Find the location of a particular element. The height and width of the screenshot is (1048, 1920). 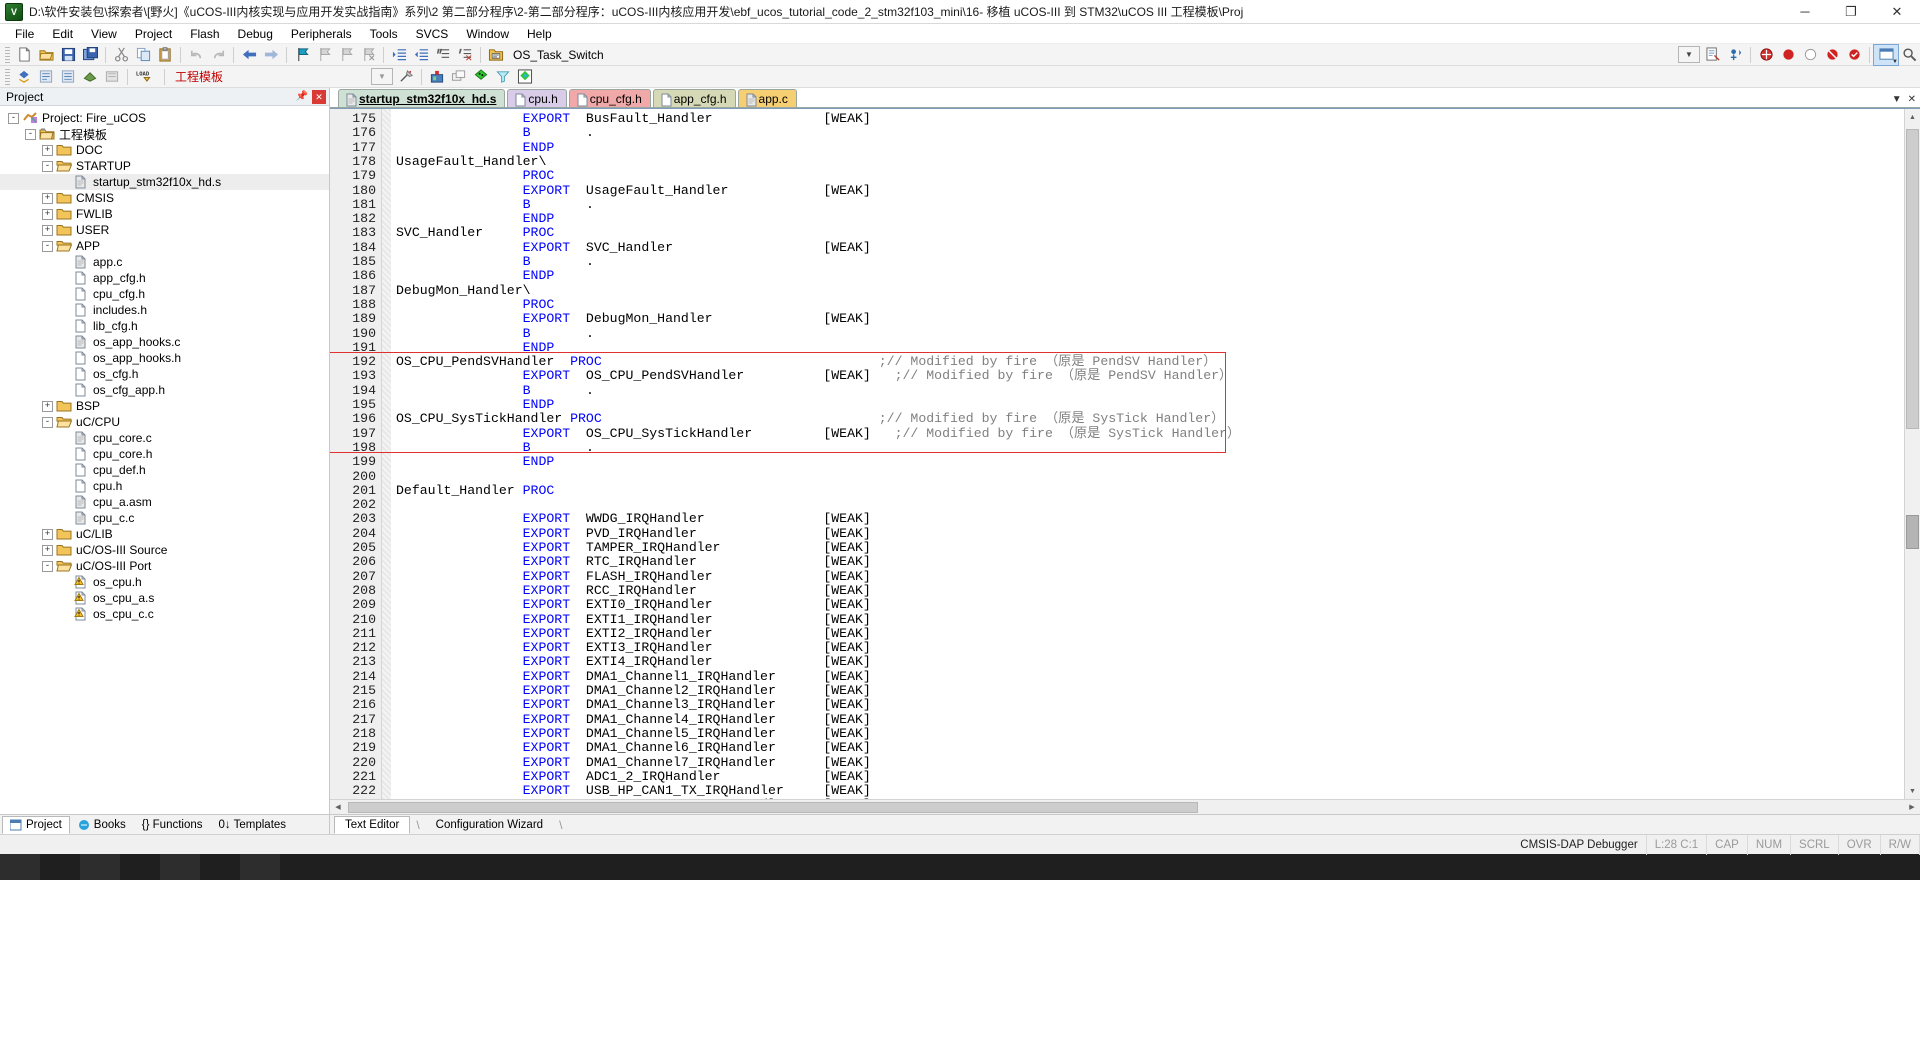

code-line: EXPORT BusFault_Handler [WEAK] is located at coordinates (633, 118).